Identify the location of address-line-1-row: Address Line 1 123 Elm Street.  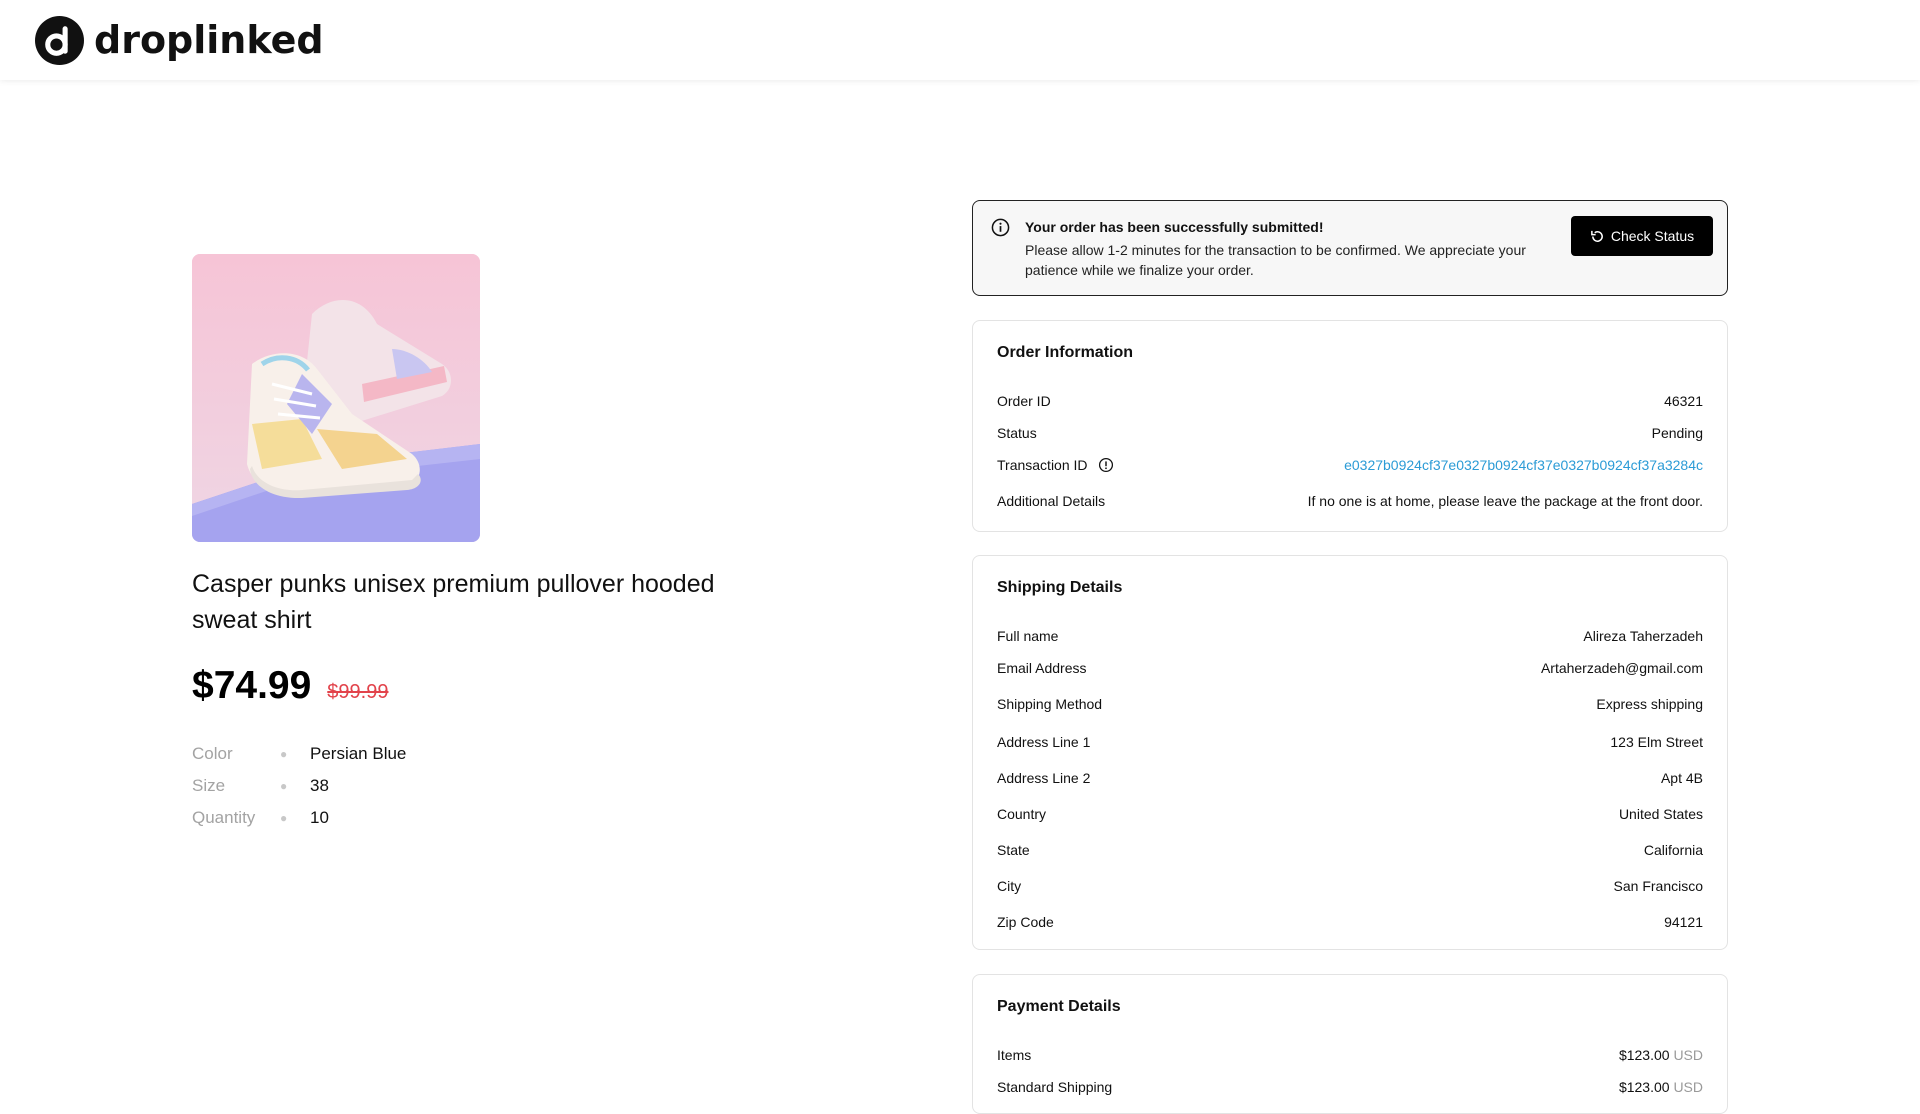
(1350, 742).